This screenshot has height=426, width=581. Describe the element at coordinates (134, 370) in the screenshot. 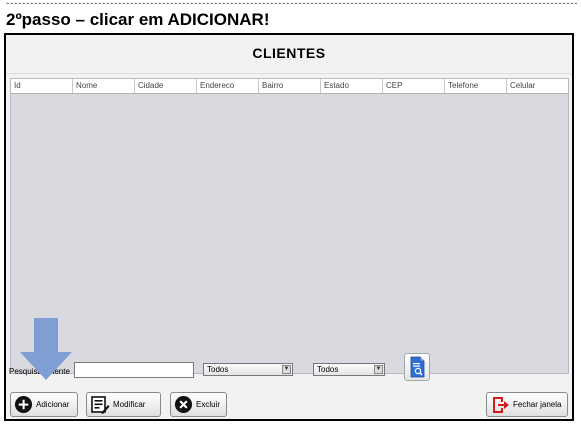

I see `search-input` at that location.